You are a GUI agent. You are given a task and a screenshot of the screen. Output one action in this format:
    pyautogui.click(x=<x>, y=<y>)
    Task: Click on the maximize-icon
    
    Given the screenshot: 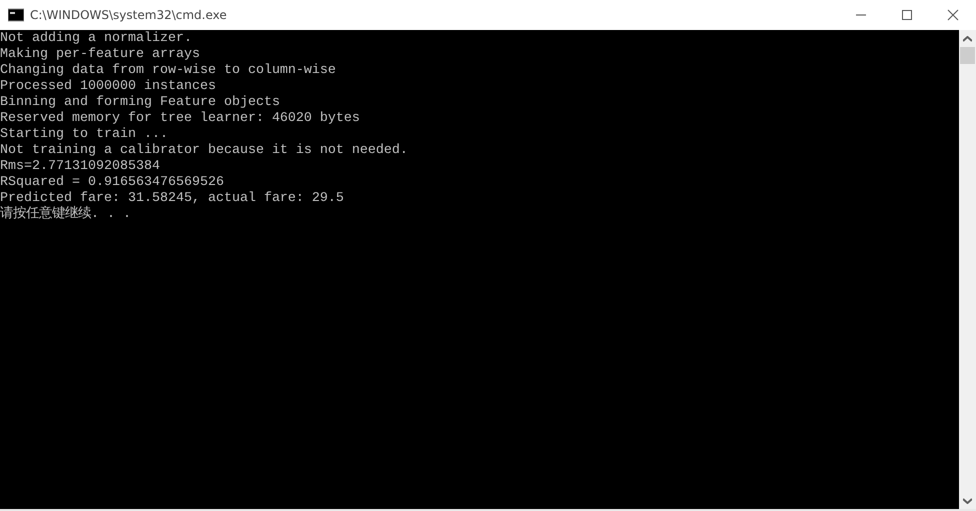 What is the action you would take?
    pyautogui.click(x=907, y=15)
    